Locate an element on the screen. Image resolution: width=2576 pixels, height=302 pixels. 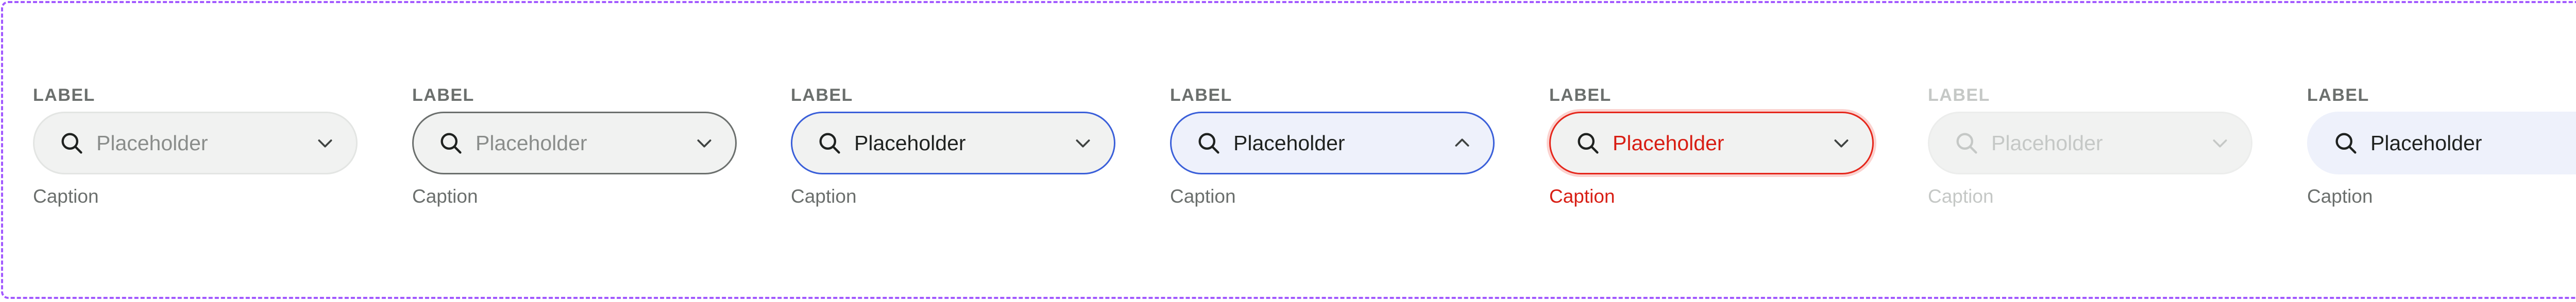
select-field-default: LABEL Placeholder Caption is located at coordinates (195, 146).